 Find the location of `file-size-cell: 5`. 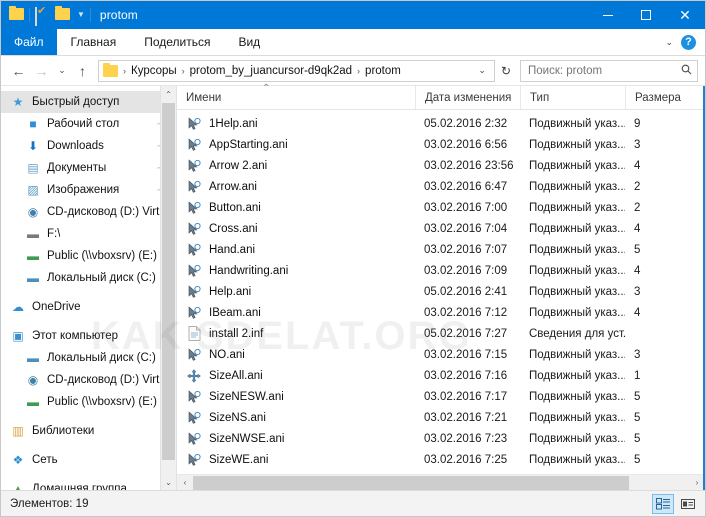

file-size-cell: 5 is located at coordinates (637, 417).